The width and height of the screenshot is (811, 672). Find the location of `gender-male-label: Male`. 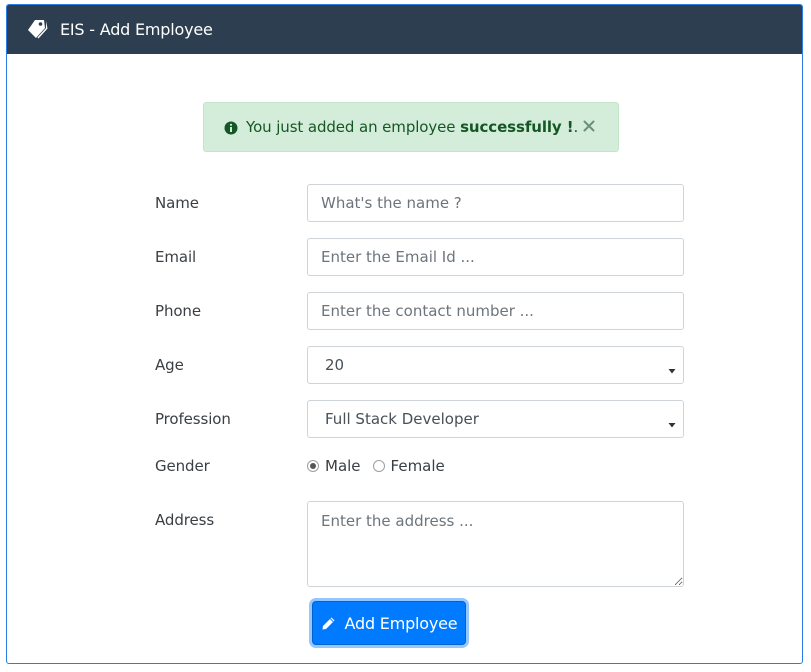

gender-male-label: Male is located at coordinates (343, 466).